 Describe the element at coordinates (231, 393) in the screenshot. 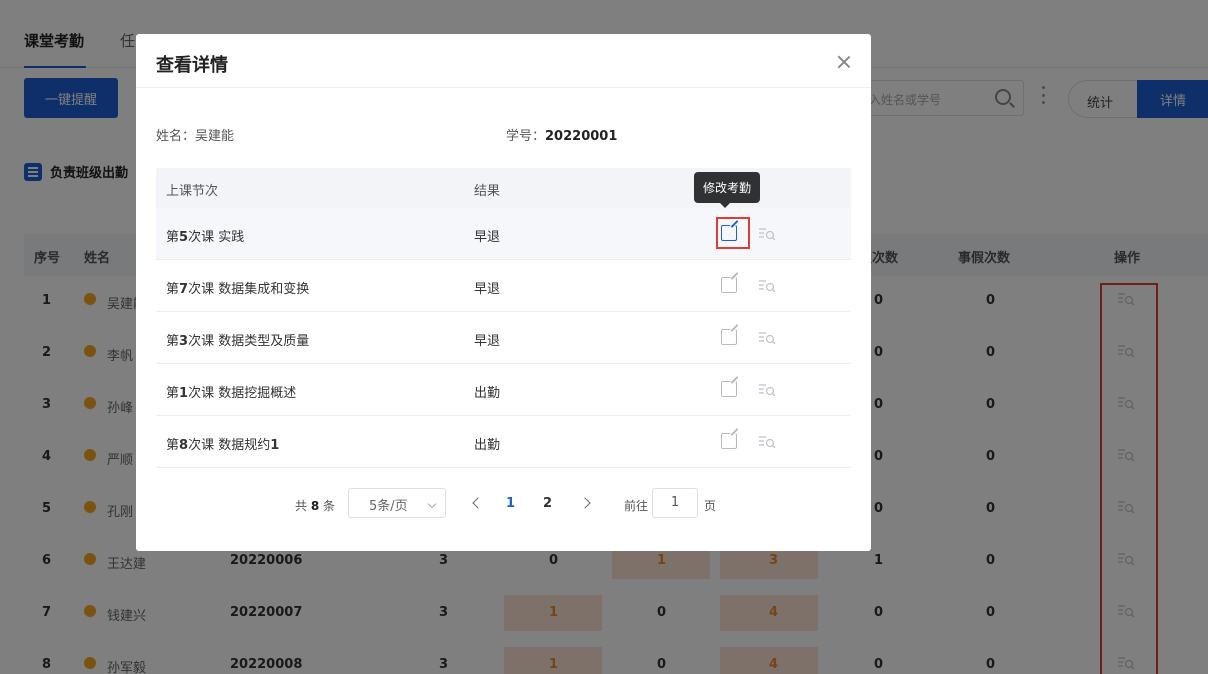

I see `session-label: 第1次课 数据挖掘概述` at that location.